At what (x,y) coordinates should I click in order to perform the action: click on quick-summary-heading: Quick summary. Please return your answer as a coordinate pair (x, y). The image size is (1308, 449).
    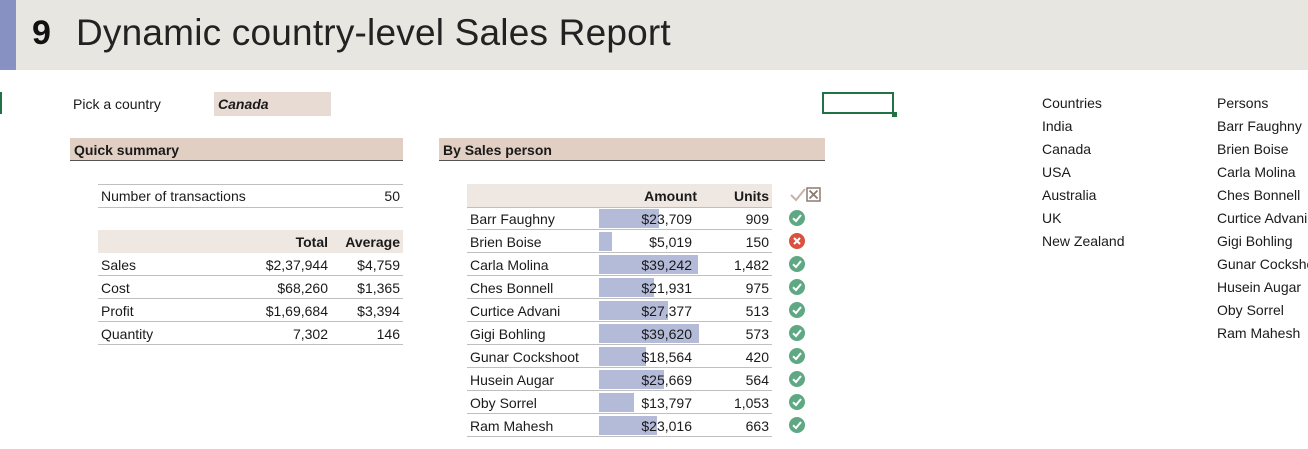
    Looking at the image, I should click on (236, 149).